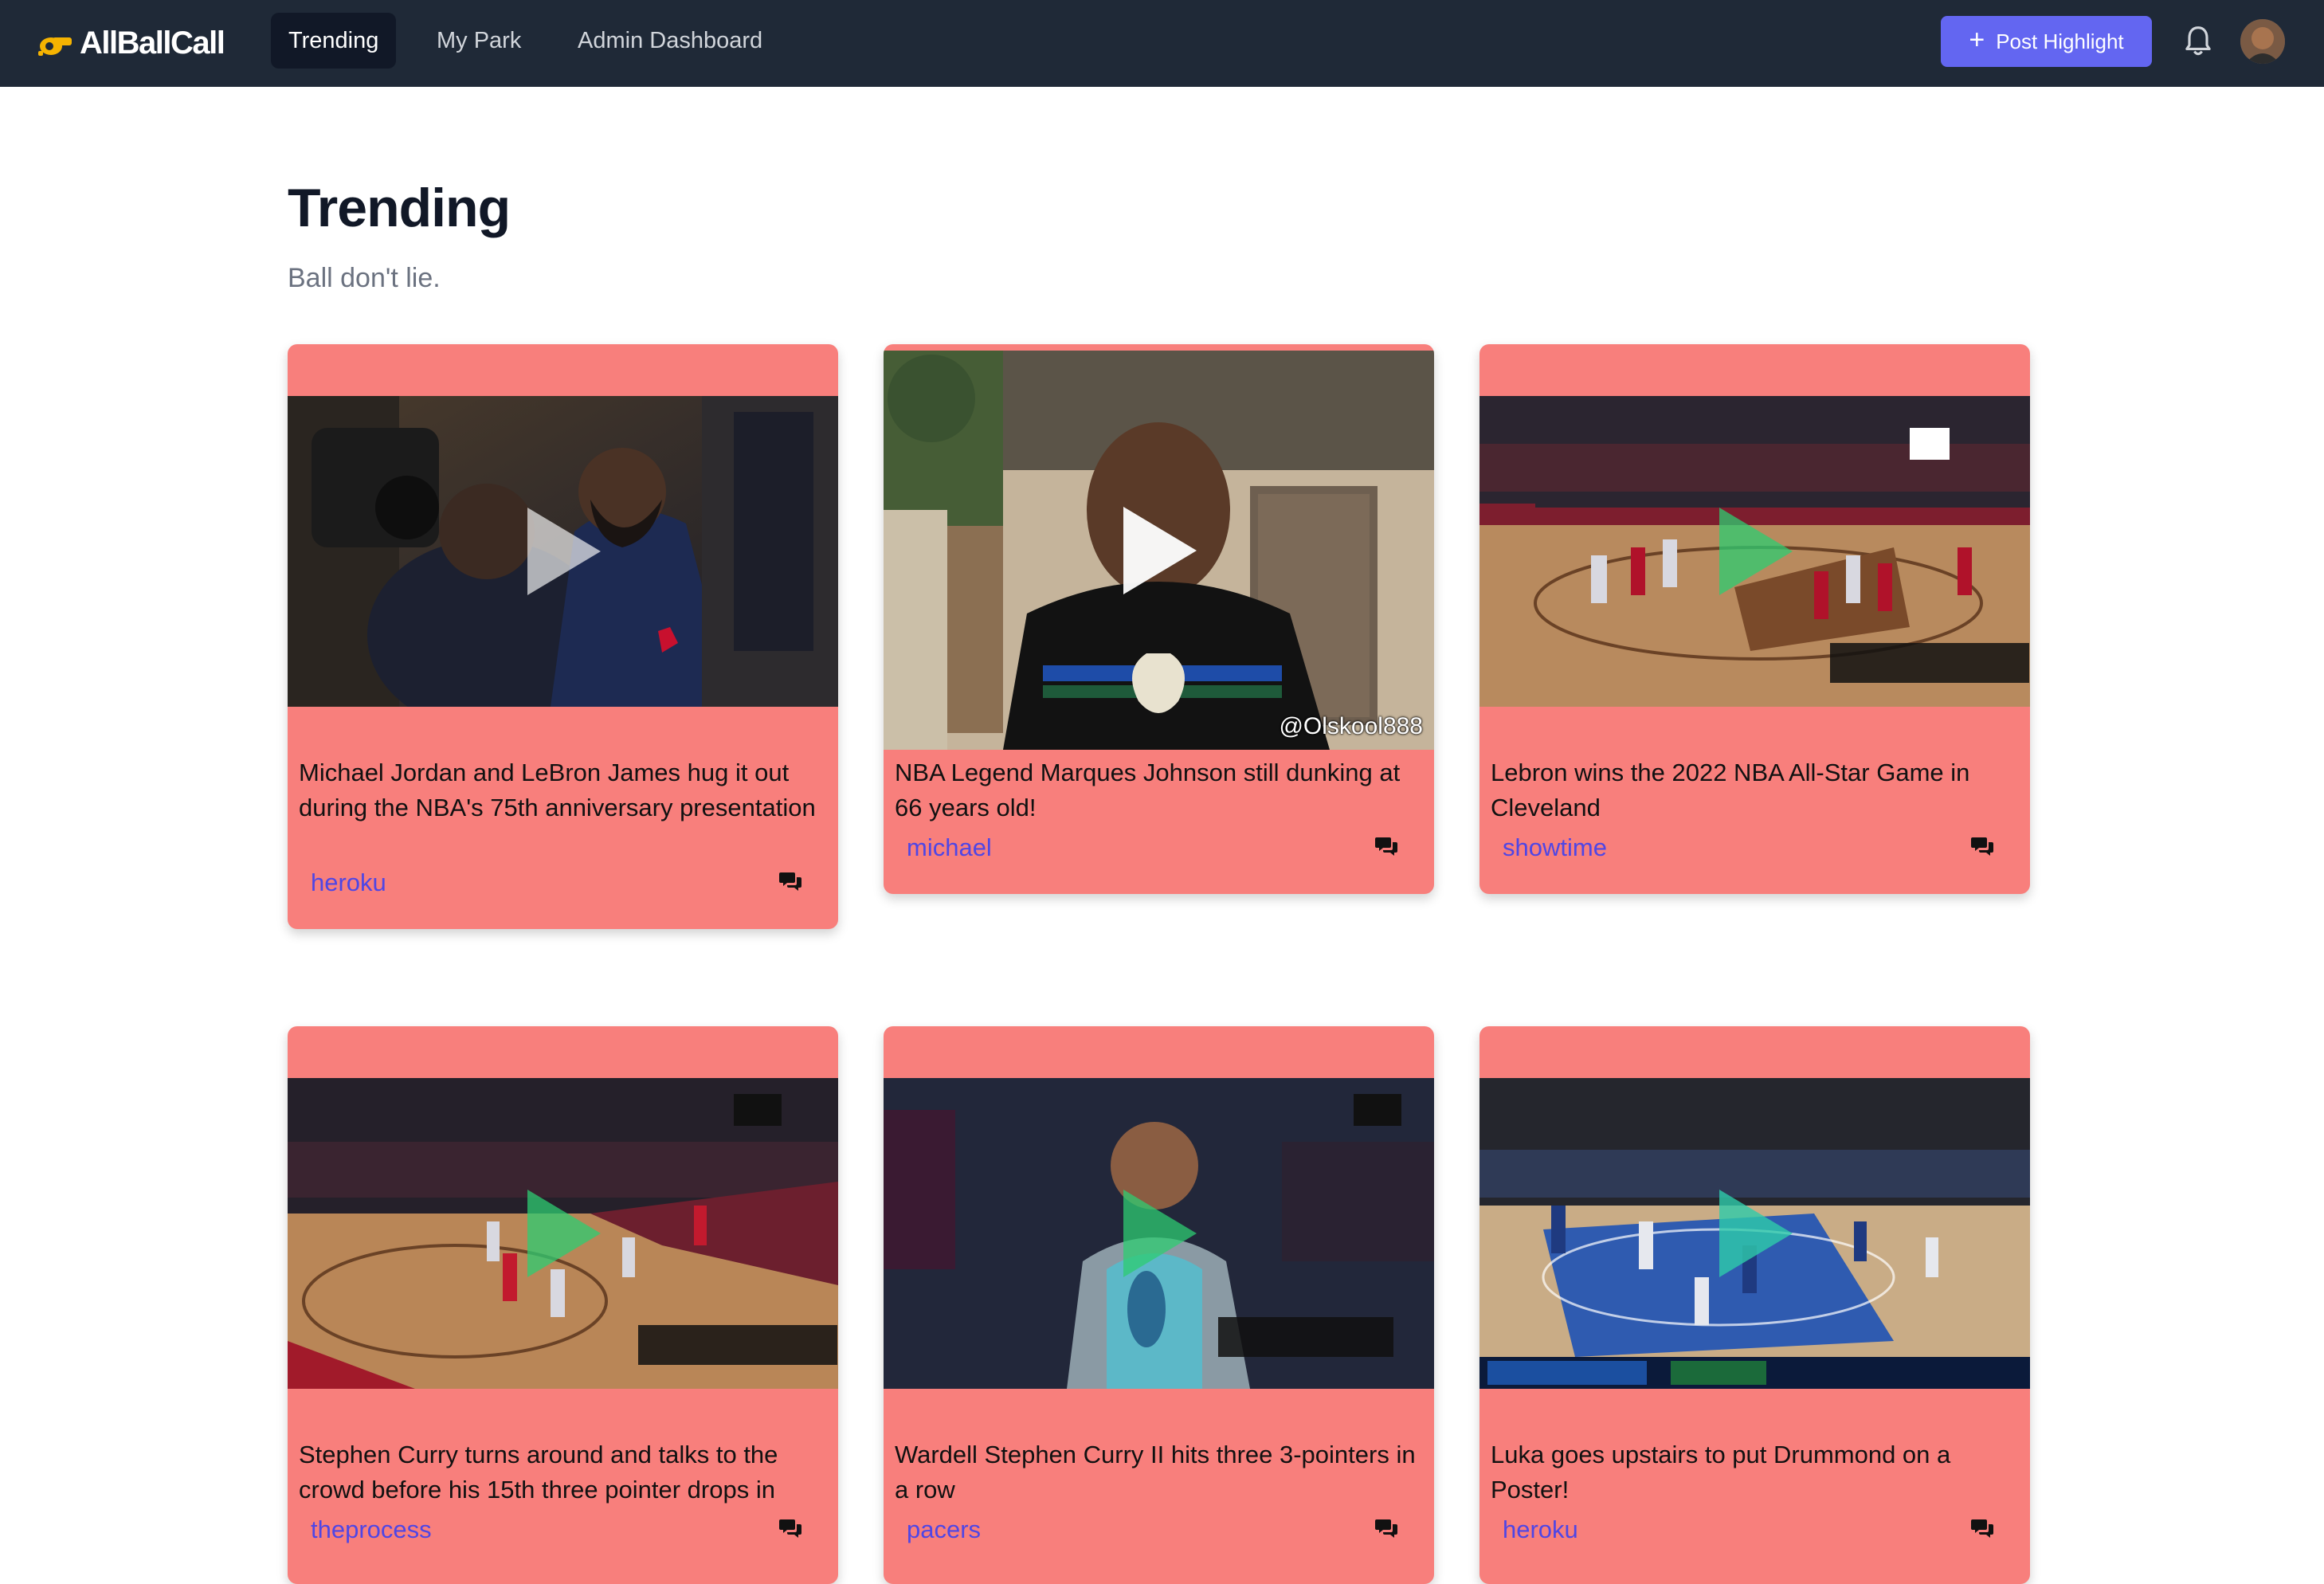  I want to click on nav-link-trending: Trending, so click(334, 41).